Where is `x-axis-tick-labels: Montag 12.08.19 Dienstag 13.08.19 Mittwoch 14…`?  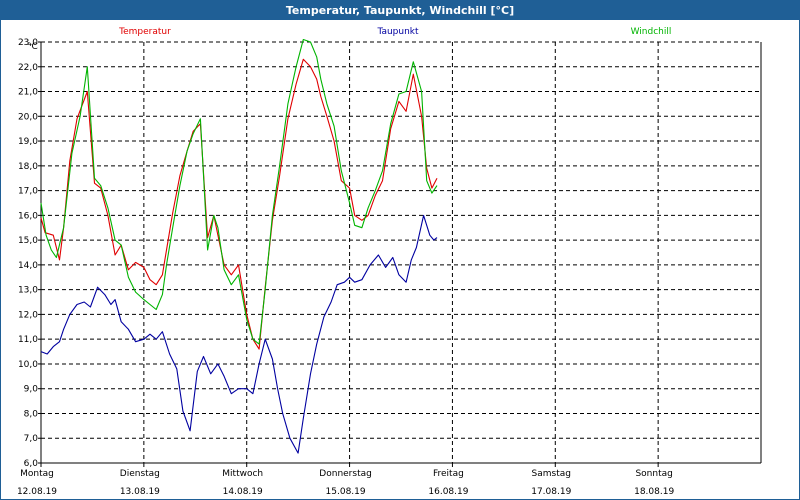
x-axis-tick-labels: Montag 12.08.19 Dienstag 13.08.19 Mittwoch 14… is located at coordinates (345, 483).